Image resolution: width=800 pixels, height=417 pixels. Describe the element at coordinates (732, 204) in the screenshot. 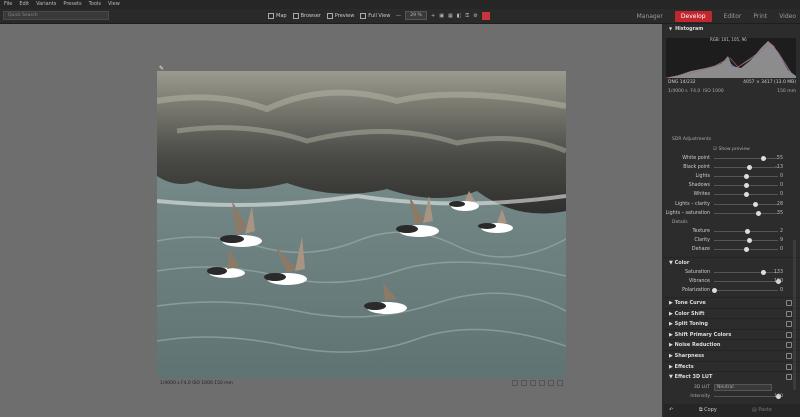

I see `slider-5: Lights – clarity 28` at that location.